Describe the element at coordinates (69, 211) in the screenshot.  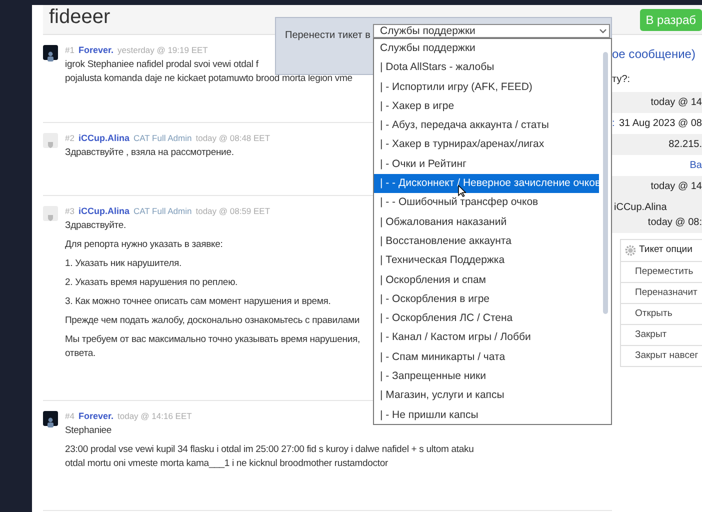
I see `post-number: #3` at that location.